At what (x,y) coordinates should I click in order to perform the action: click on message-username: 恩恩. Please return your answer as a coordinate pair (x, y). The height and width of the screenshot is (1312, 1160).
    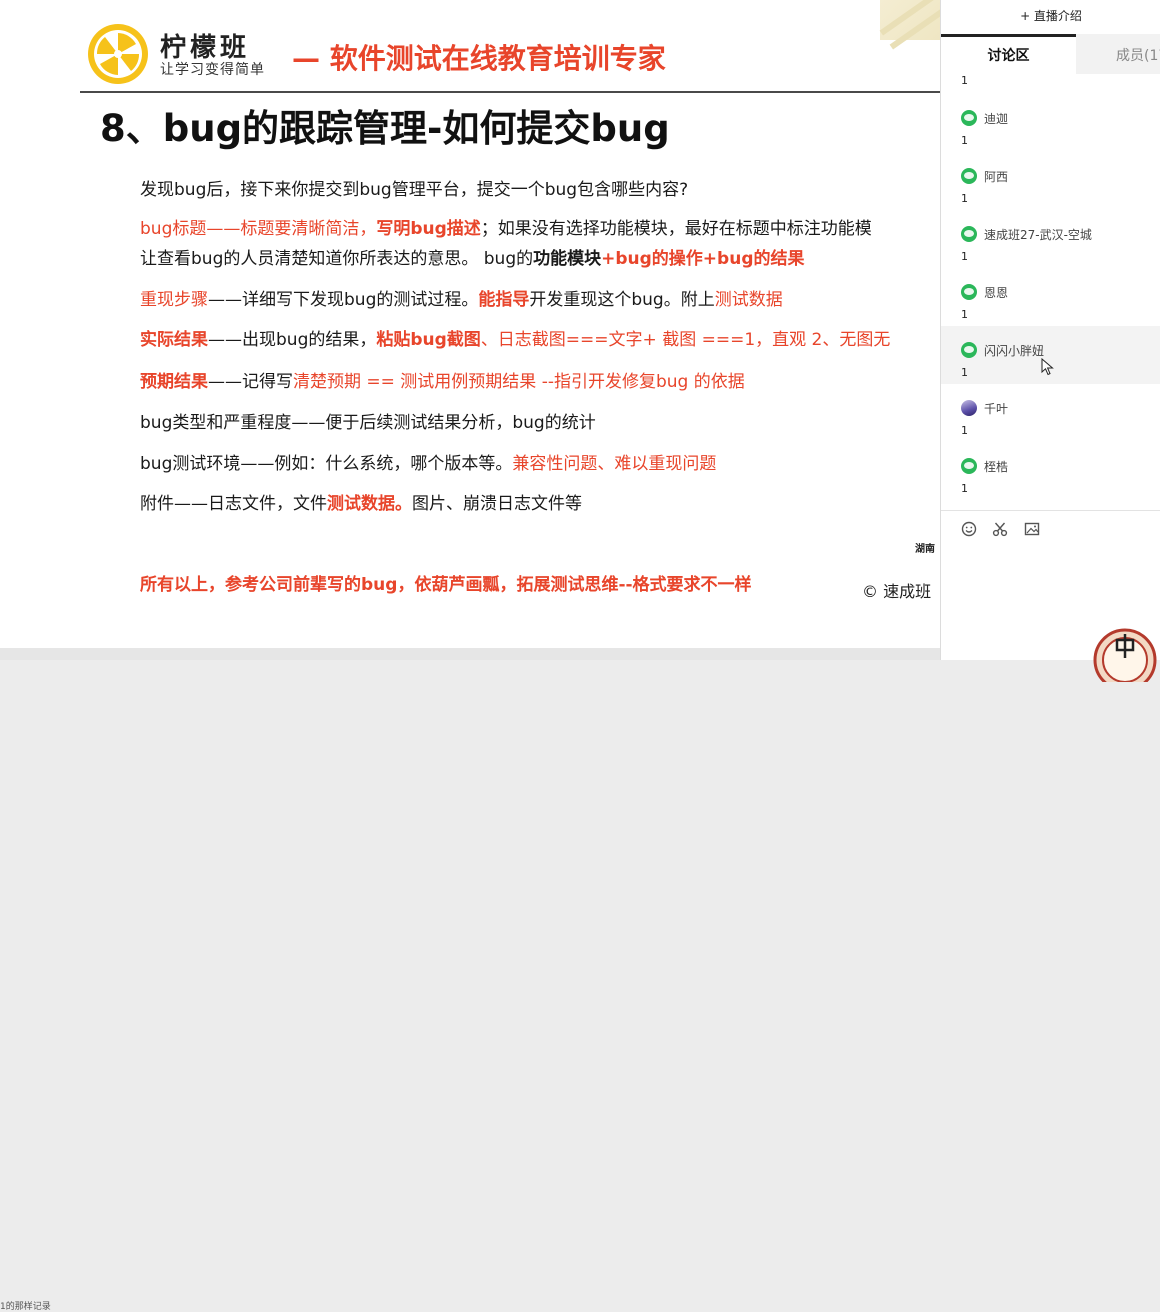
    Looking at the image, I should click on (996, 293).